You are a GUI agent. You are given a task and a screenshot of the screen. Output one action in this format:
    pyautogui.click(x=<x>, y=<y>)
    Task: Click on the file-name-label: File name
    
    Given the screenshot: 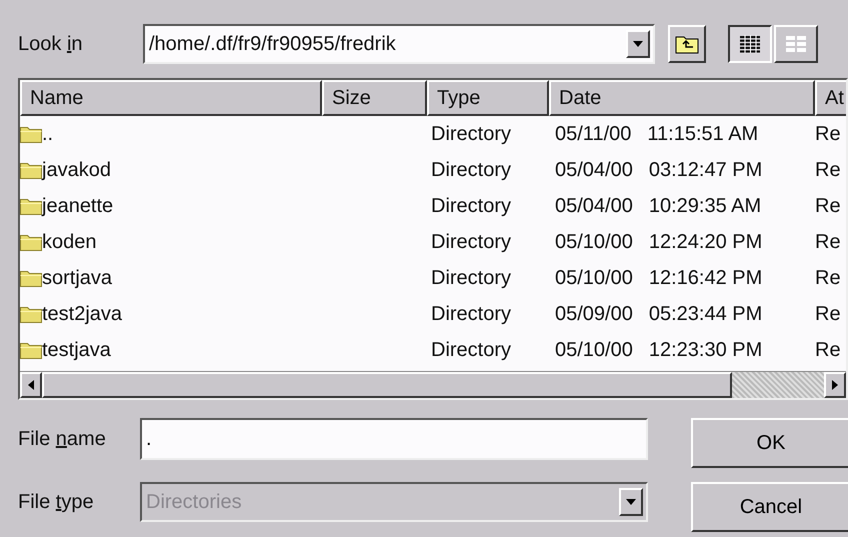 What is the action you would take?
    pyautogui.click(x=62, y=439)
    